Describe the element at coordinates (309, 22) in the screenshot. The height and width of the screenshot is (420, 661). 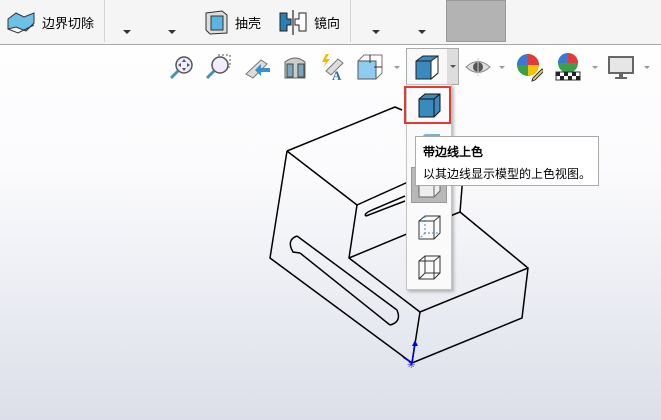
I see `mirror-button: 镜向` at that location.